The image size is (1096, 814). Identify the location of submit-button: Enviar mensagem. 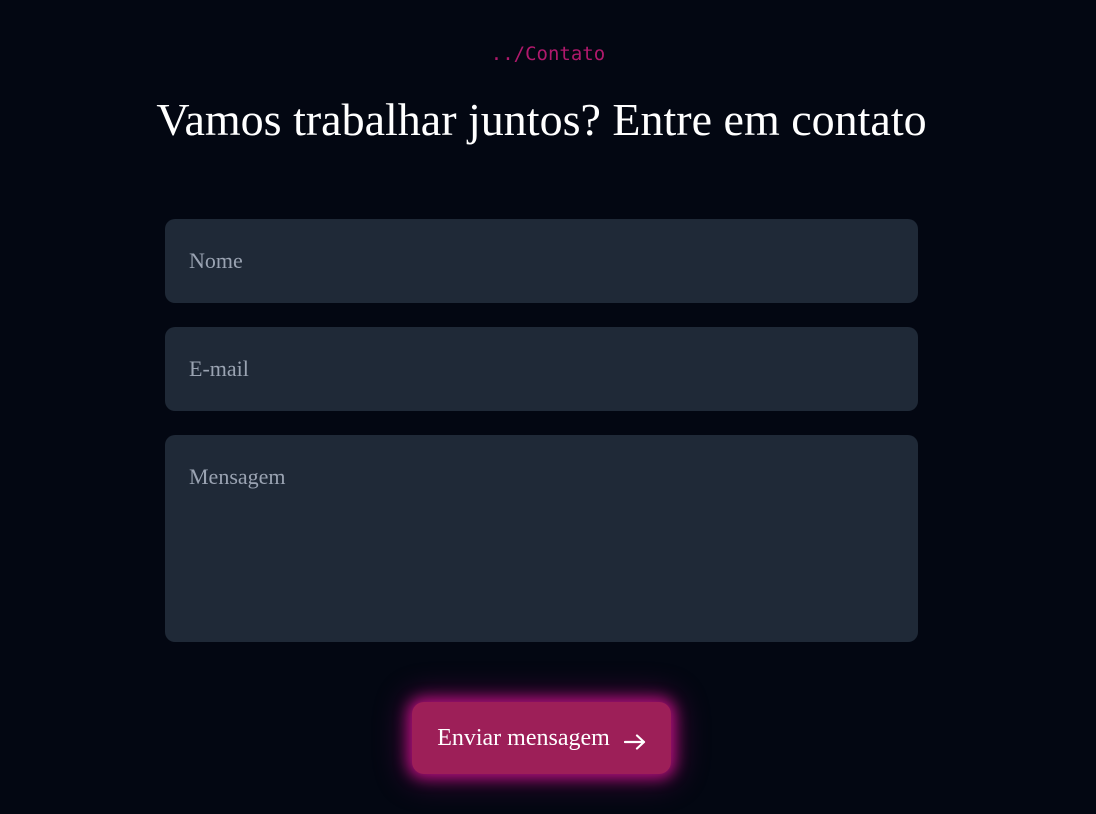
(541, 738).